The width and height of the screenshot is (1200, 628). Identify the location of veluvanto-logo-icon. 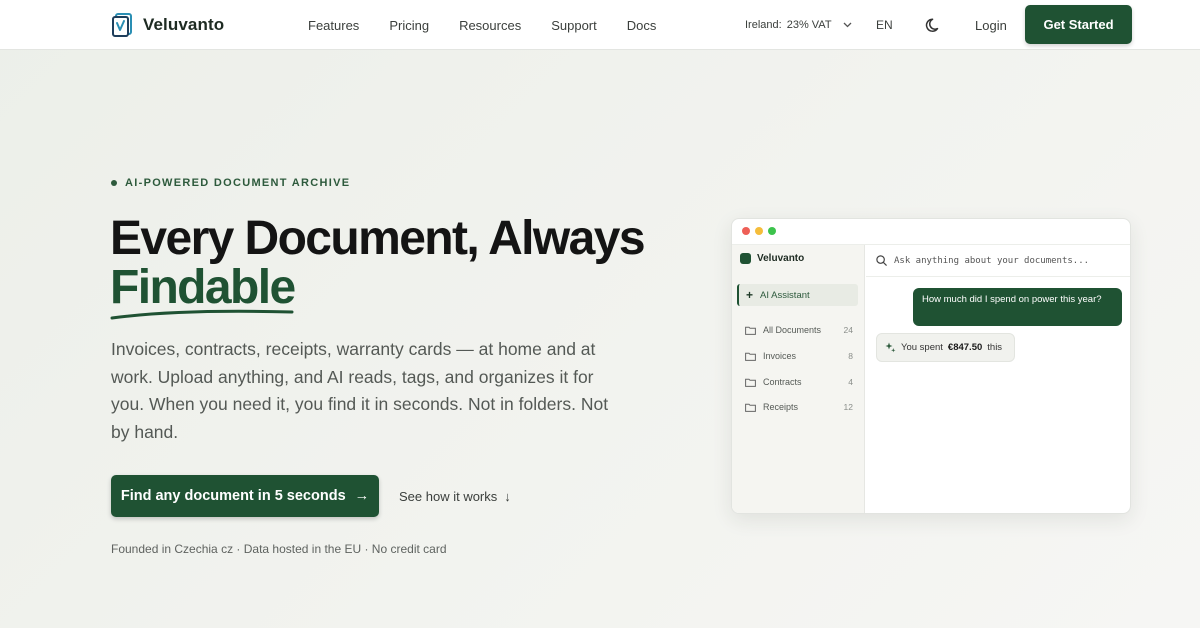
(122, 25).